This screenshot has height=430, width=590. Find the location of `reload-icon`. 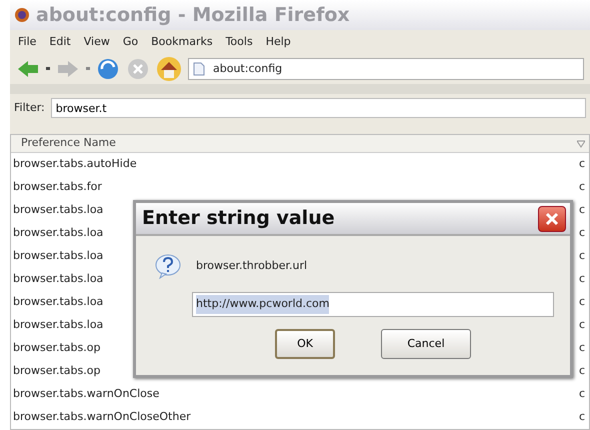

reload-icon is located at coordinates (108, 69).